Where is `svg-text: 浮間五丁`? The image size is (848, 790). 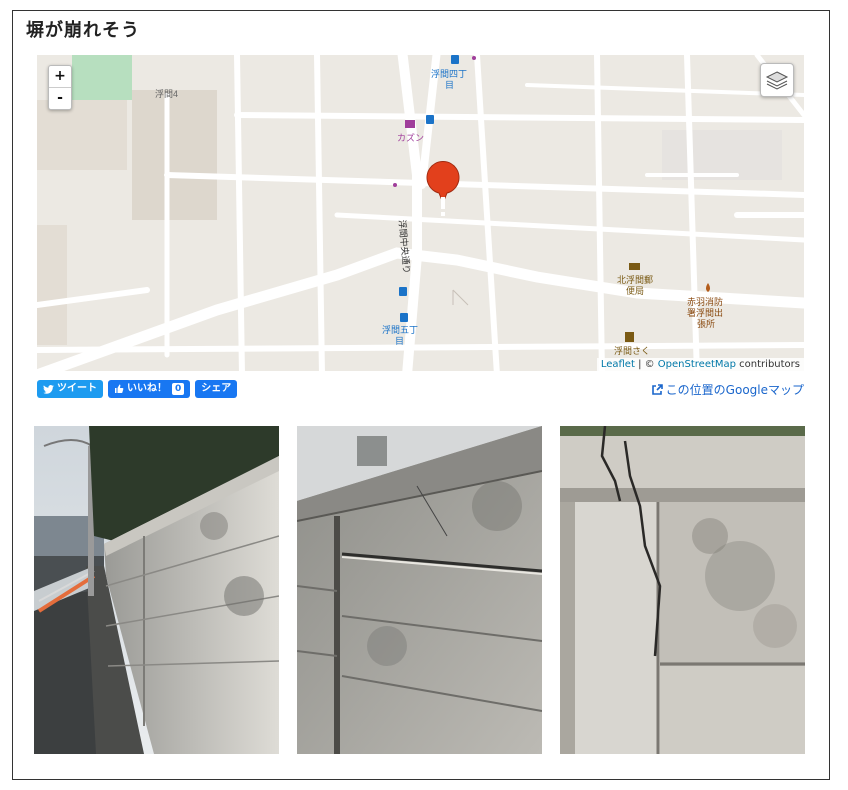 svg-text: 浮間五丁 is located at coordinates (400, 329).